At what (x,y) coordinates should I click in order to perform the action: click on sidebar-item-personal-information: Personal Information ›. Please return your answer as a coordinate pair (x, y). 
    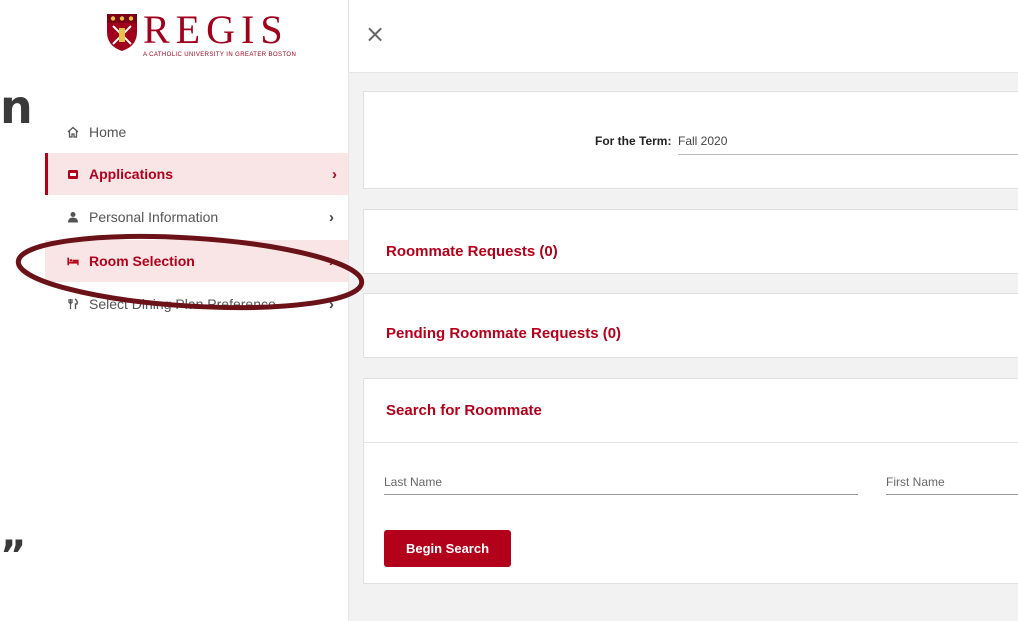
    Looking at the image, I should click on (196, 217).